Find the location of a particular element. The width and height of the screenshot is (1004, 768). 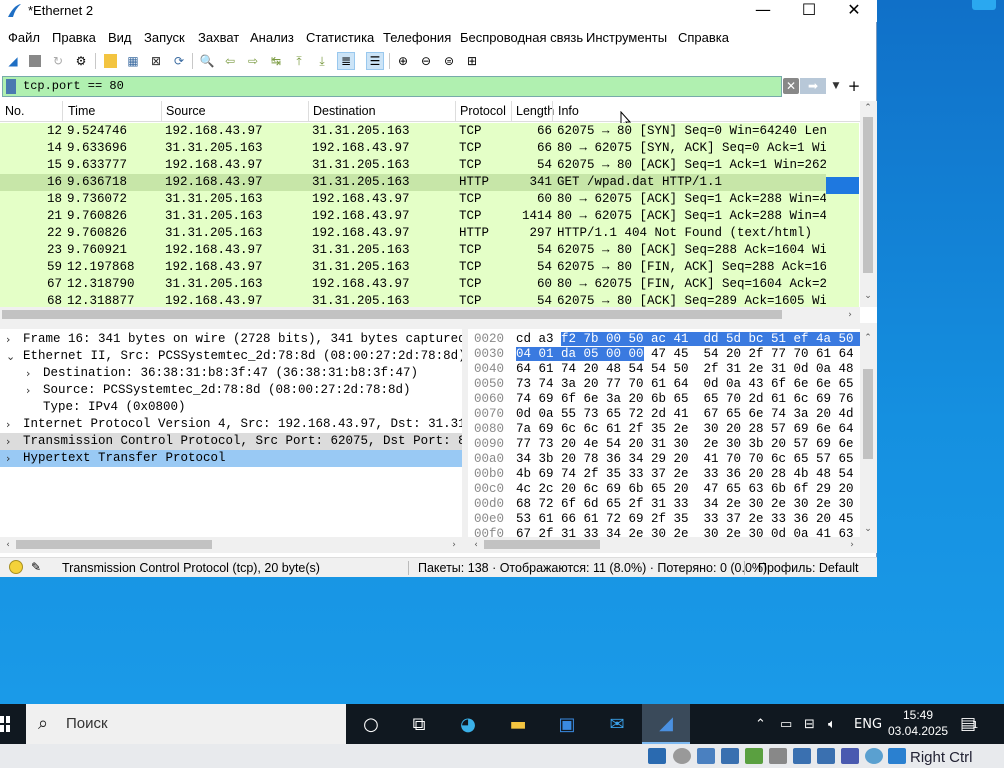

close-button: ✕ is located at coordinates (854, 11).